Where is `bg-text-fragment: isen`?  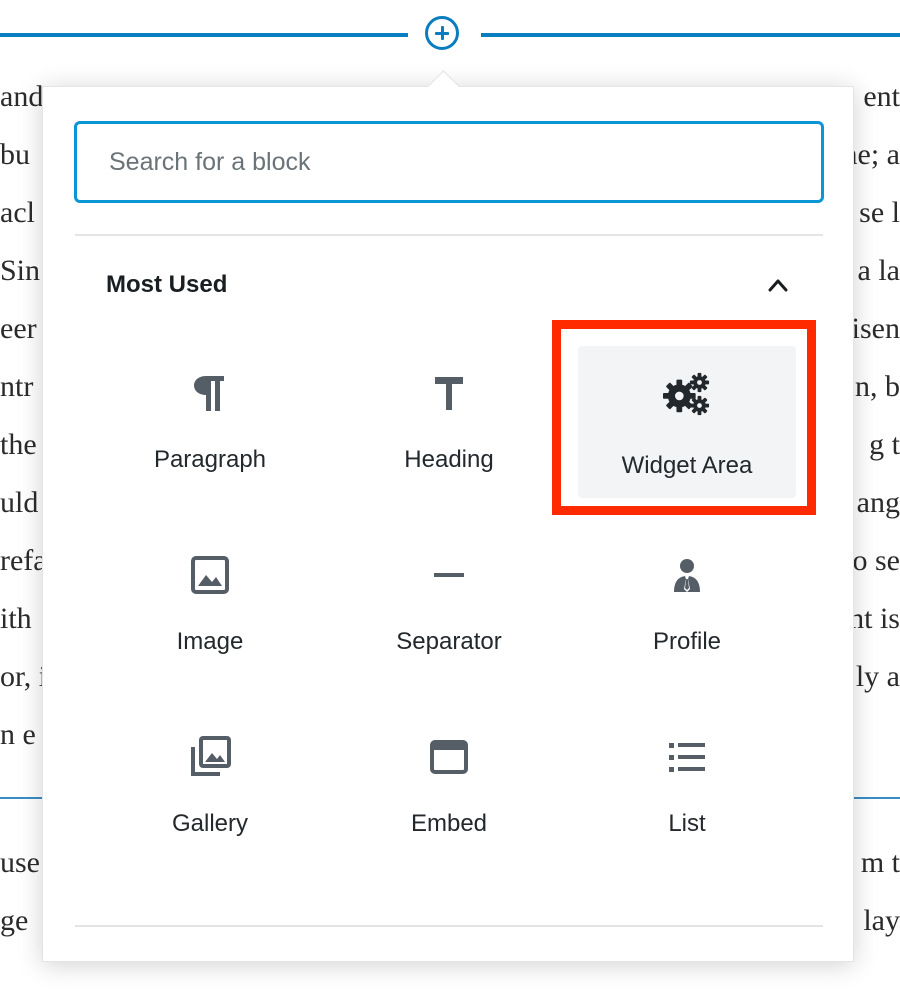 bg-text-fragment: isen is located at coordinates (875, 328).